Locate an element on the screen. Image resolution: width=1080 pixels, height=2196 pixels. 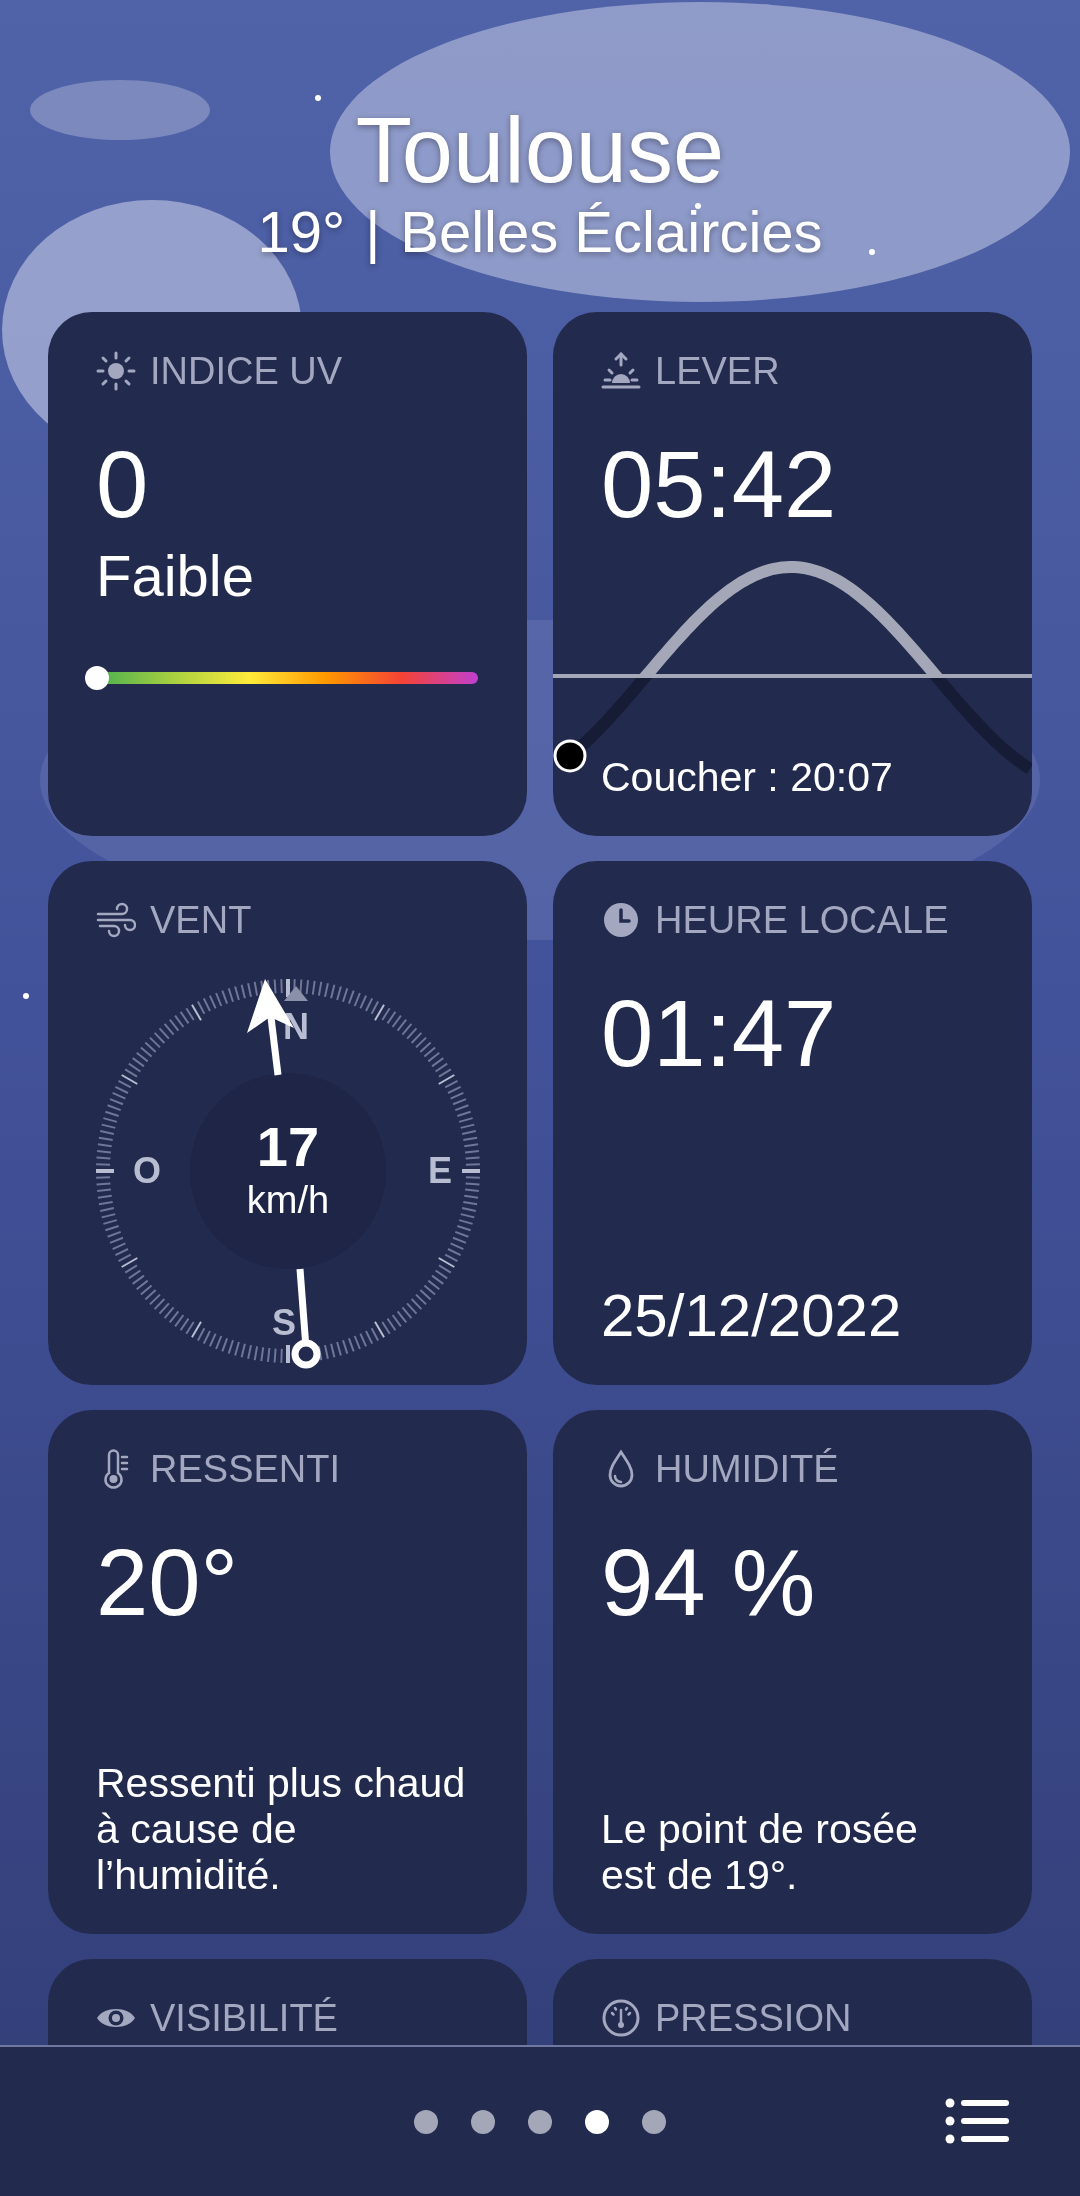
sunrise-time: 05:42 is located at coordinates (719, 485).